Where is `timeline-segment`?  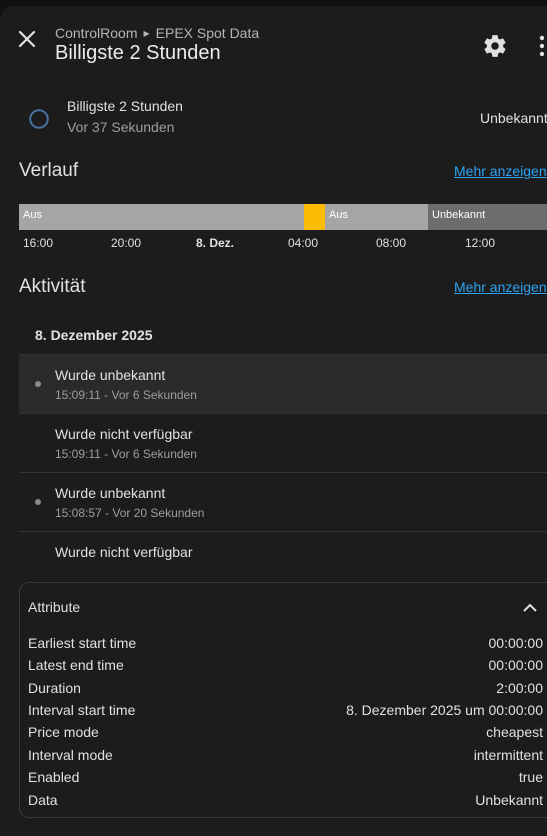
timeline-segment is located at coordinates (314, 217).